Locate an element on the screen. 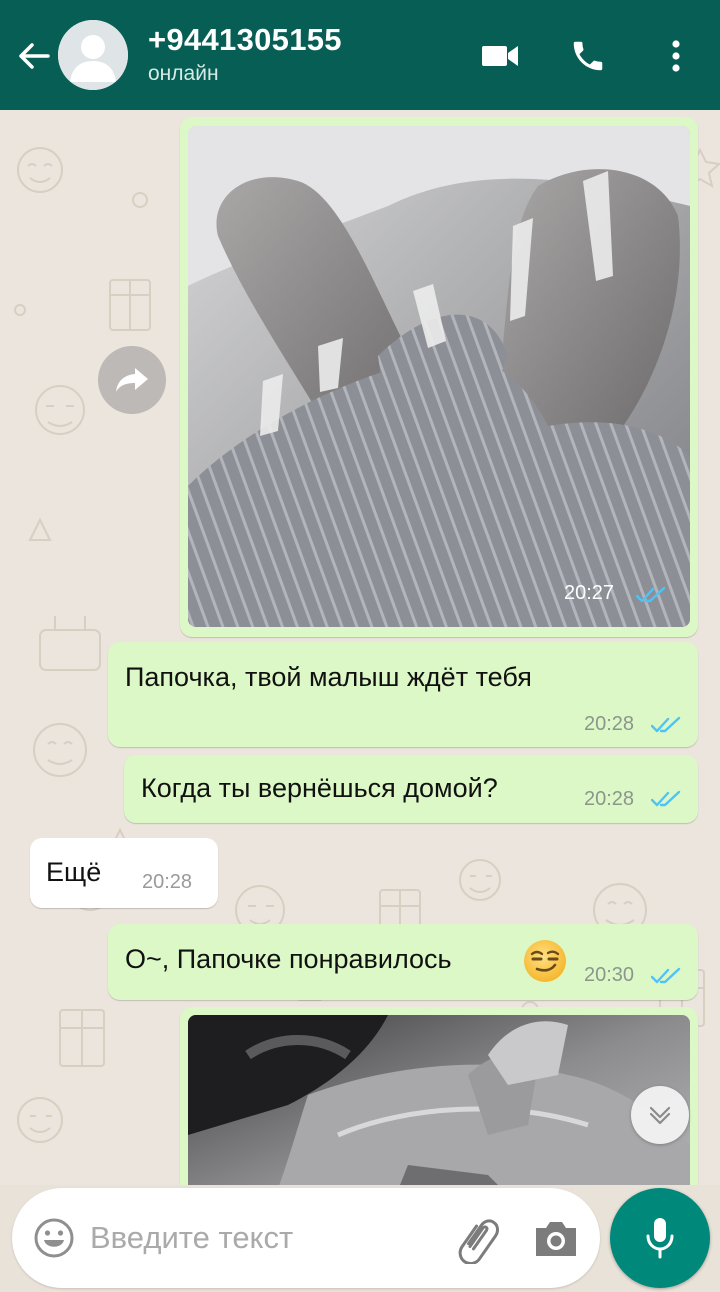 The width and height of the screenshot is (720, 1292). attach-button is located at coordinates (478, 1240).